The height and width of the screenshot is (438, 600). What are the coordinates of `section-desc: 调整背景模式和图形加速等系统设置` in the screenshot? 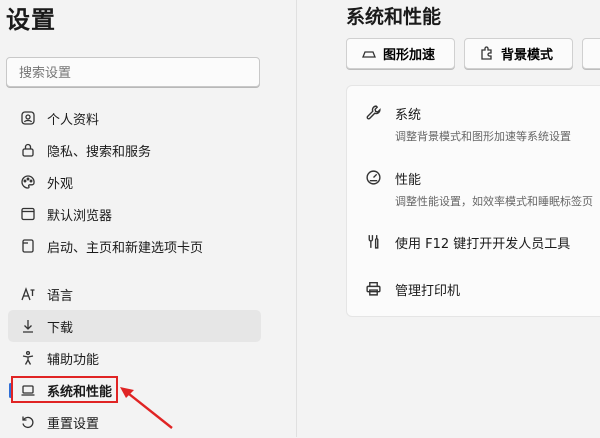 It's located at (483, 136).